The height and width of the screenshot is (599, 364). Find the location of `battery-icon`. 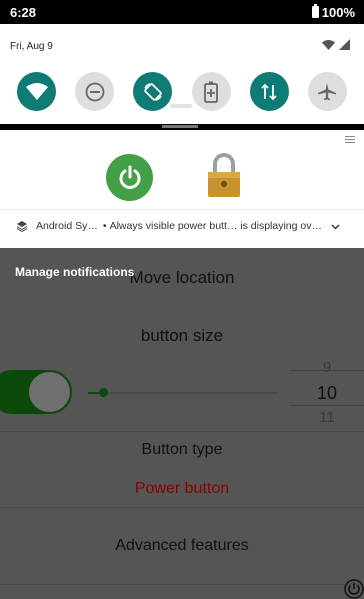

battery-icon is located at coordinates (315, 11).